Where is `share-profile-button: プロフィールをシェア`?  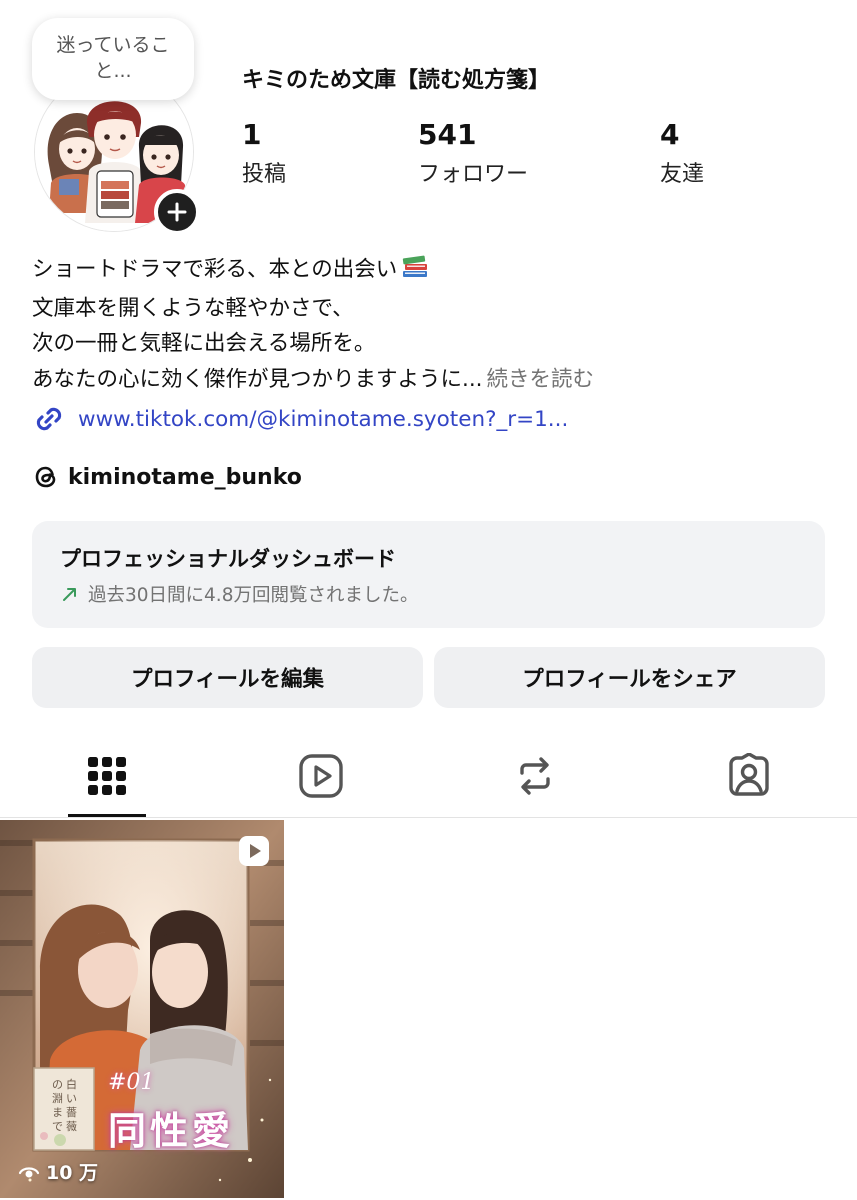 share-profile-button: プロフィールをシェア is located at coordinates (629, 677).